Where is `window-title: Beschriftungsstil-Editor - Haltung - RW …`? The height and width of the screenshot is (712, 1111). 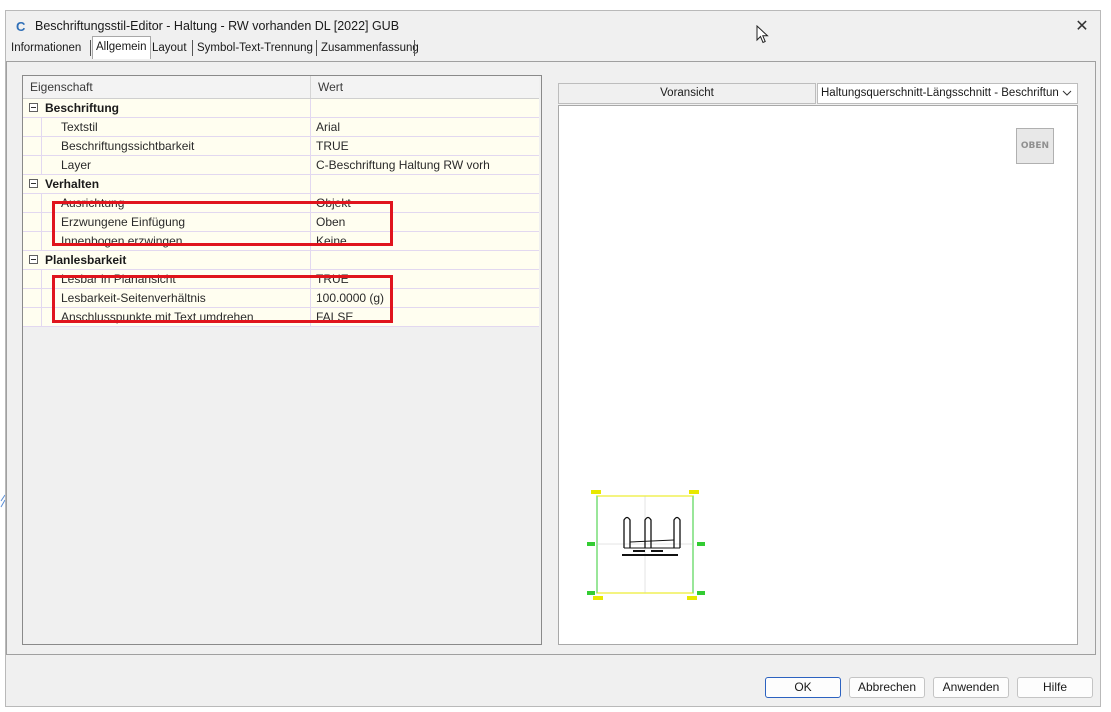
window-title: Beschriftungsstil-Editor - Haltung - RW … is located at coordinates (217, 26).